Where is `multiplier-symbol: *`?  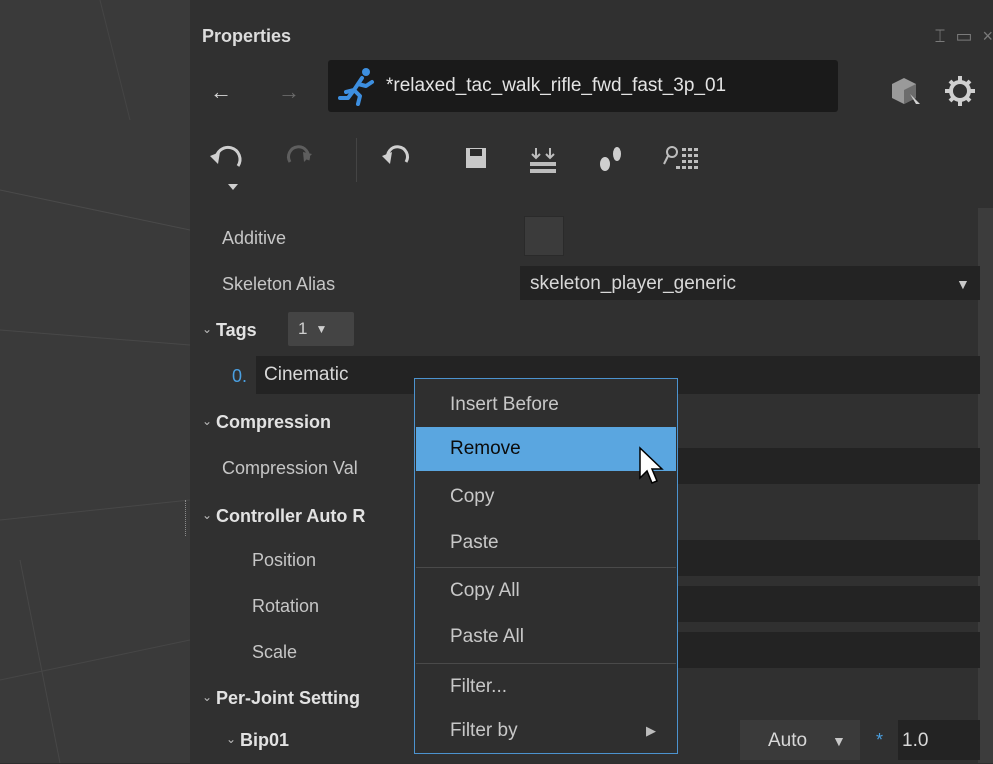 multiplier-symbol: * is located at coordinates (880, 740).